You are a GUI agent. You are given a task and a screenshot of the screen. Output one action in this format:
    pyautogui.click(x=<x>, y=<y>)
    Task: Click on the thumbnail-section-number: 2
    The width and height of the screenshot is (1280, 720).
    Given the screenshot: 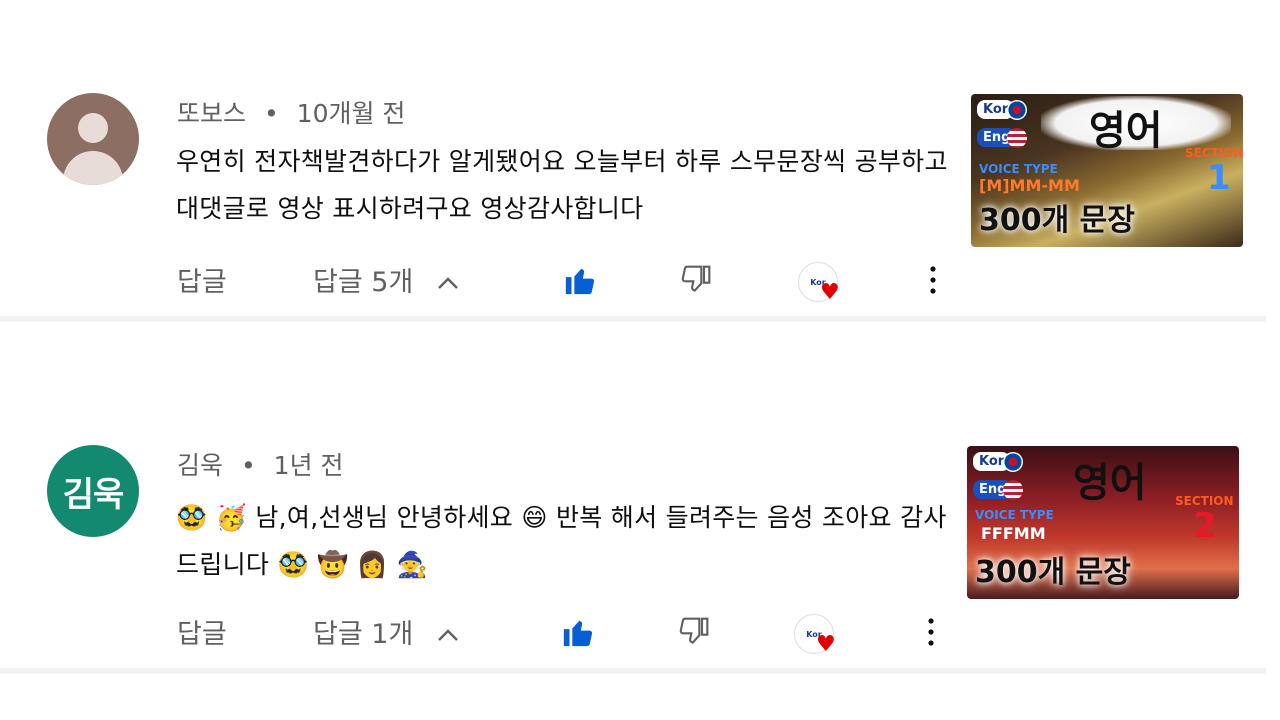 What is the action you would take?
    pyautogui.click(x=1205, y=526)
    